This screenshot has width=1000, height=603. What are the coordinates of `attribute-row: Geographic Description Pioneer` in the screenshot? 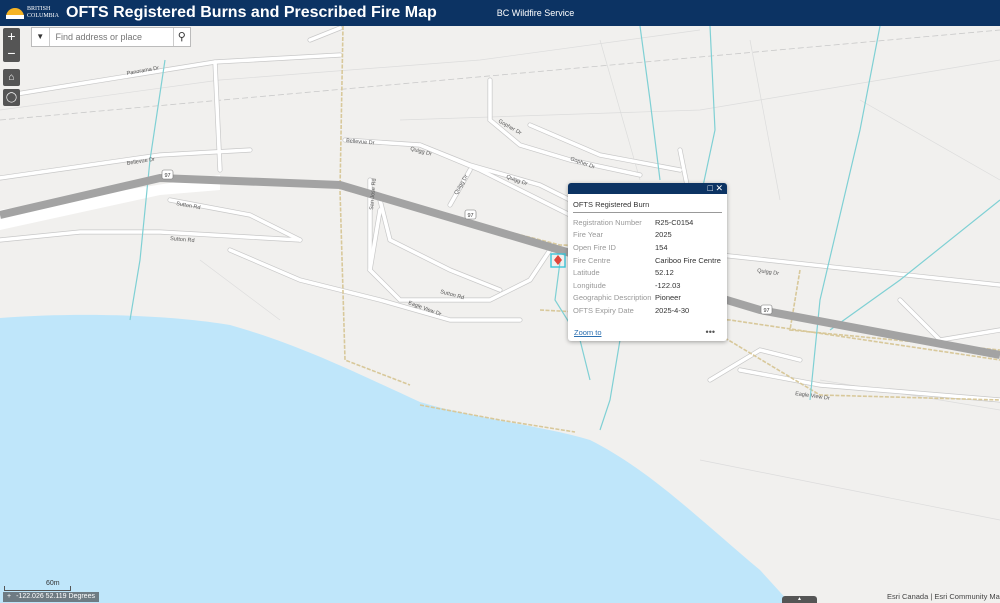 It's located at (627, 298).